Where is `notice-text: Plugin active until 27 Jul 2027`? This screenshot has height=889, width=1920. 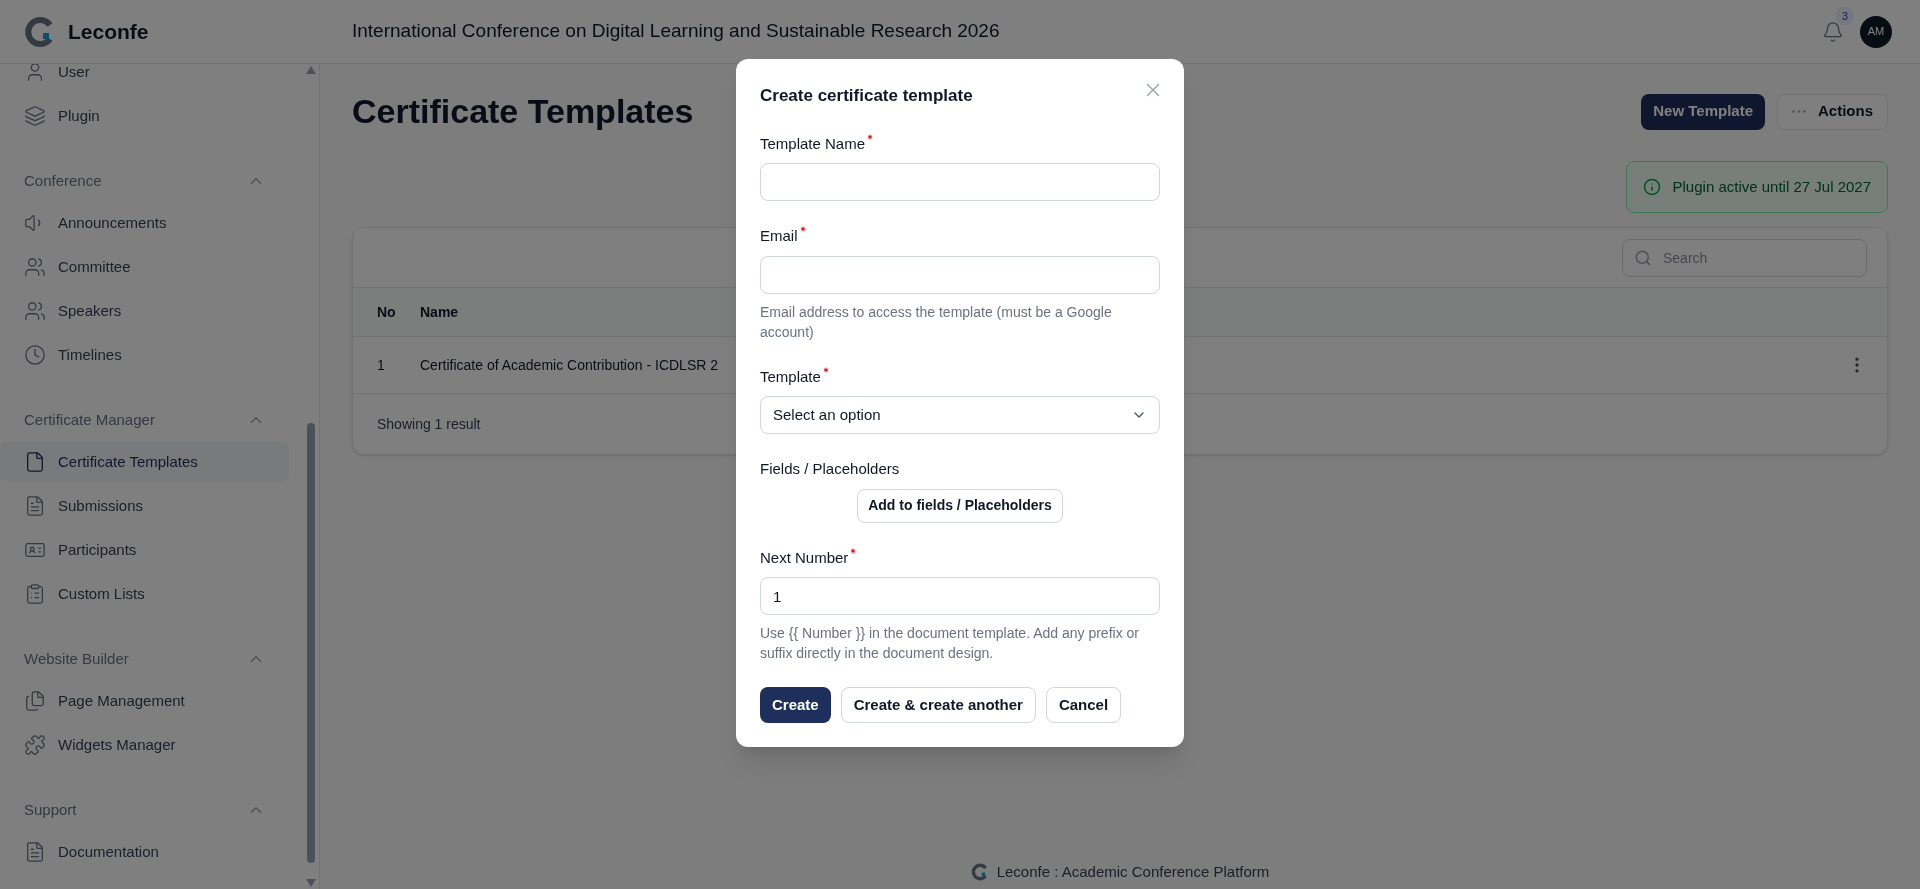
notice-text: Plugin active until 27 Jul 2027 is located at coordinates (1771, 186).